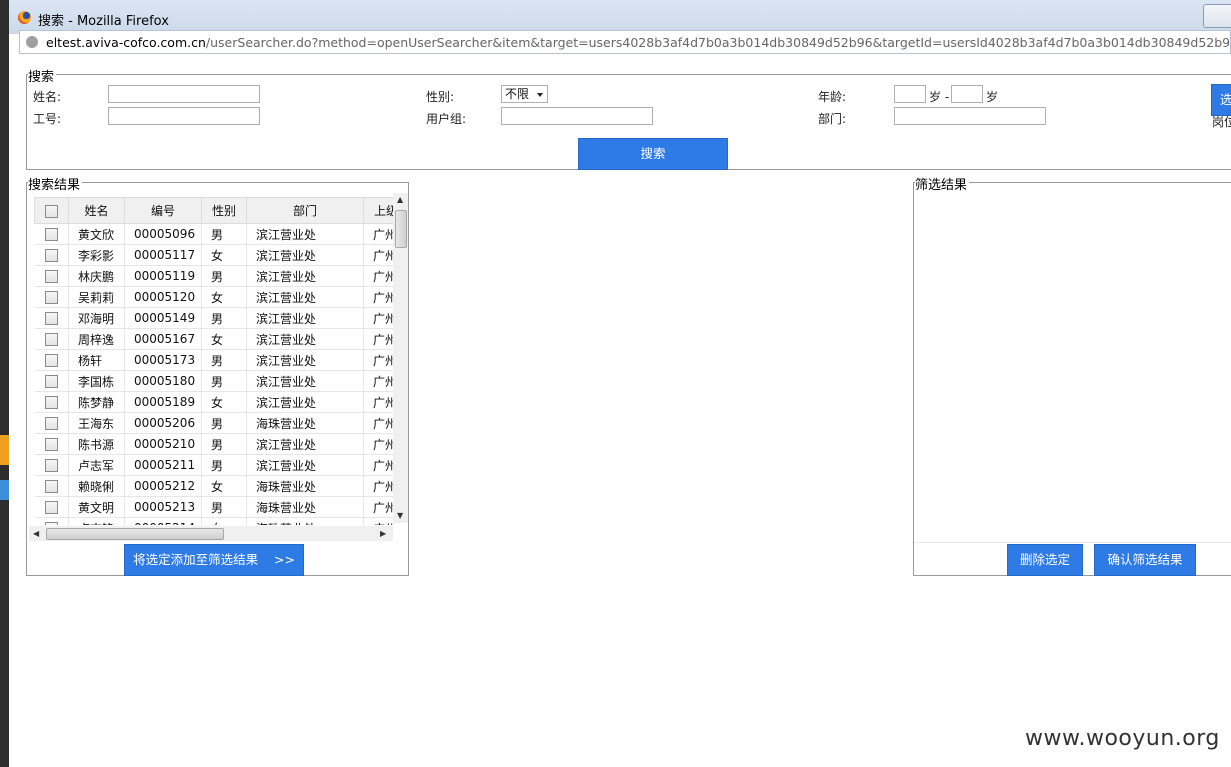 Image resolution: width=1231 pixels, height=767 pixels. What do you see at coordinates (213, 297) in the screenshot?
I see `table-row: 吴莉莉00005120女滨江营业处广州` at bounding box center [213, 297].